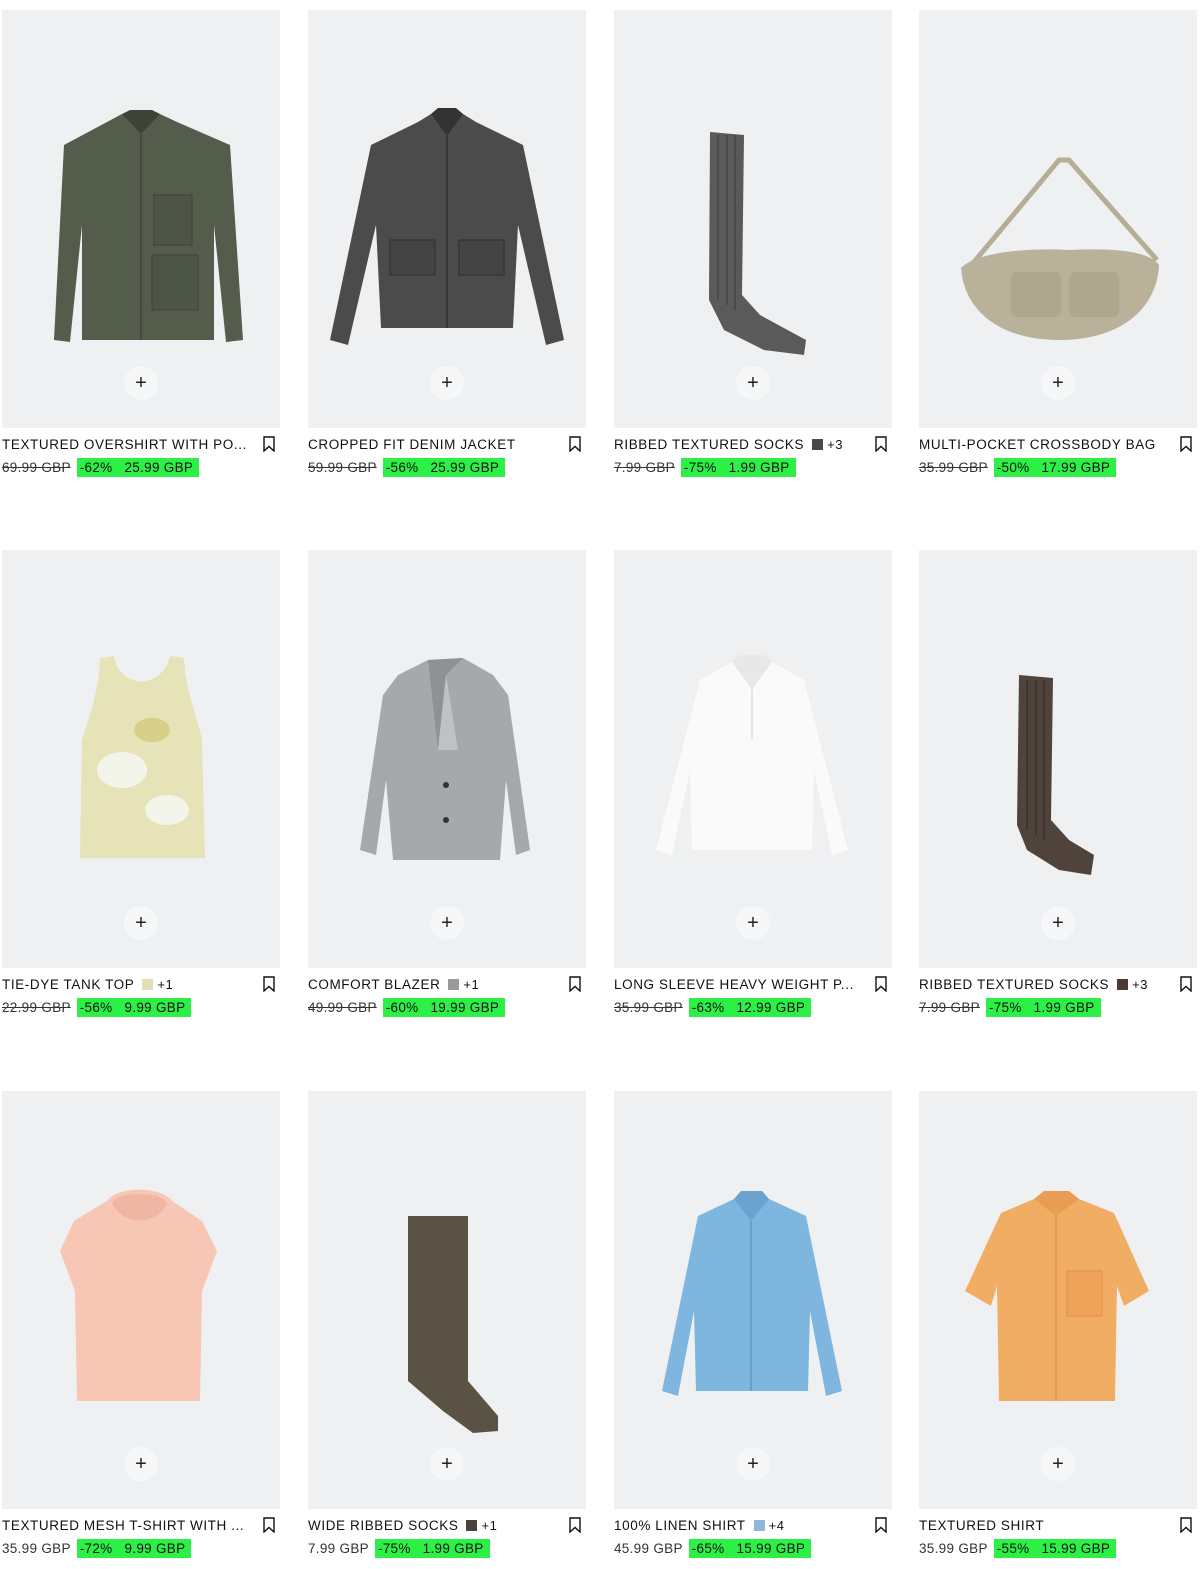 Image resolution: width=1200 pixels, height=1569 pixels. I want to click on sale-price-badge: -50% 17.99 GBP, so click(1055, 467).